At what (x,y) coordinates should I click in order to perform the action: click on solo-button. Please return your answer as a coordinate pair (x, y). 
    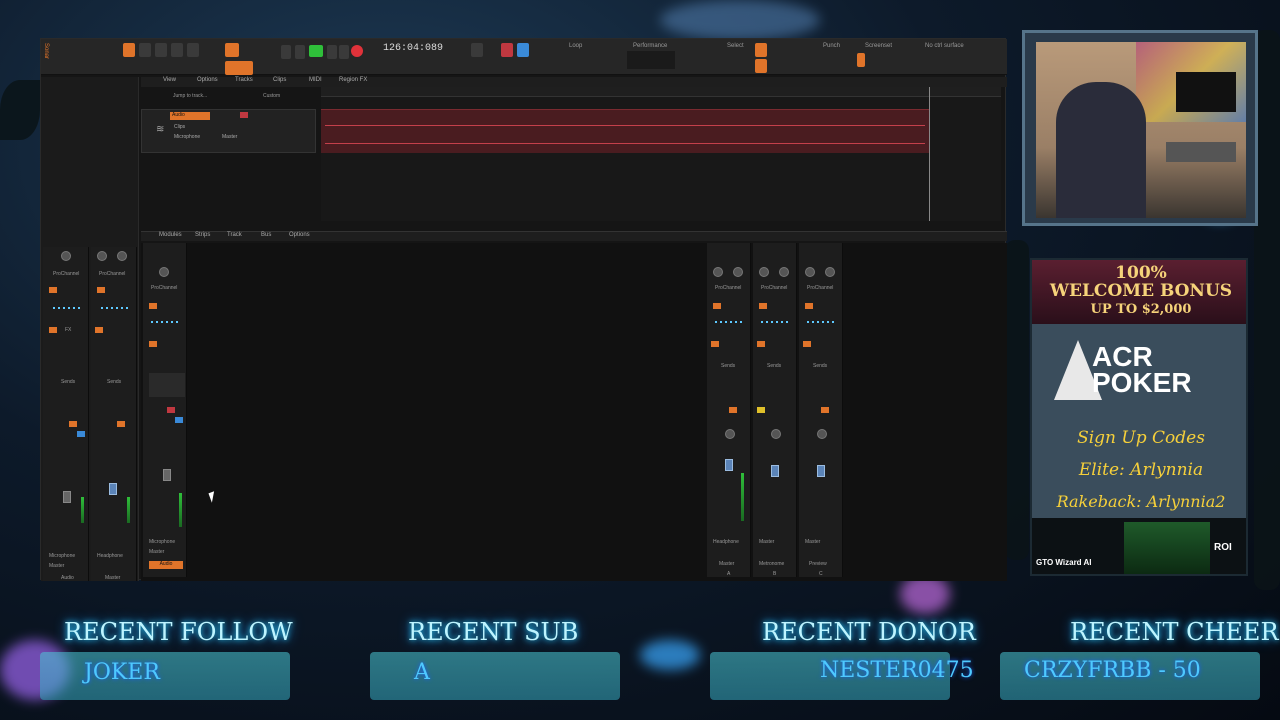
    Looking at the image, I should click on (761, 410).